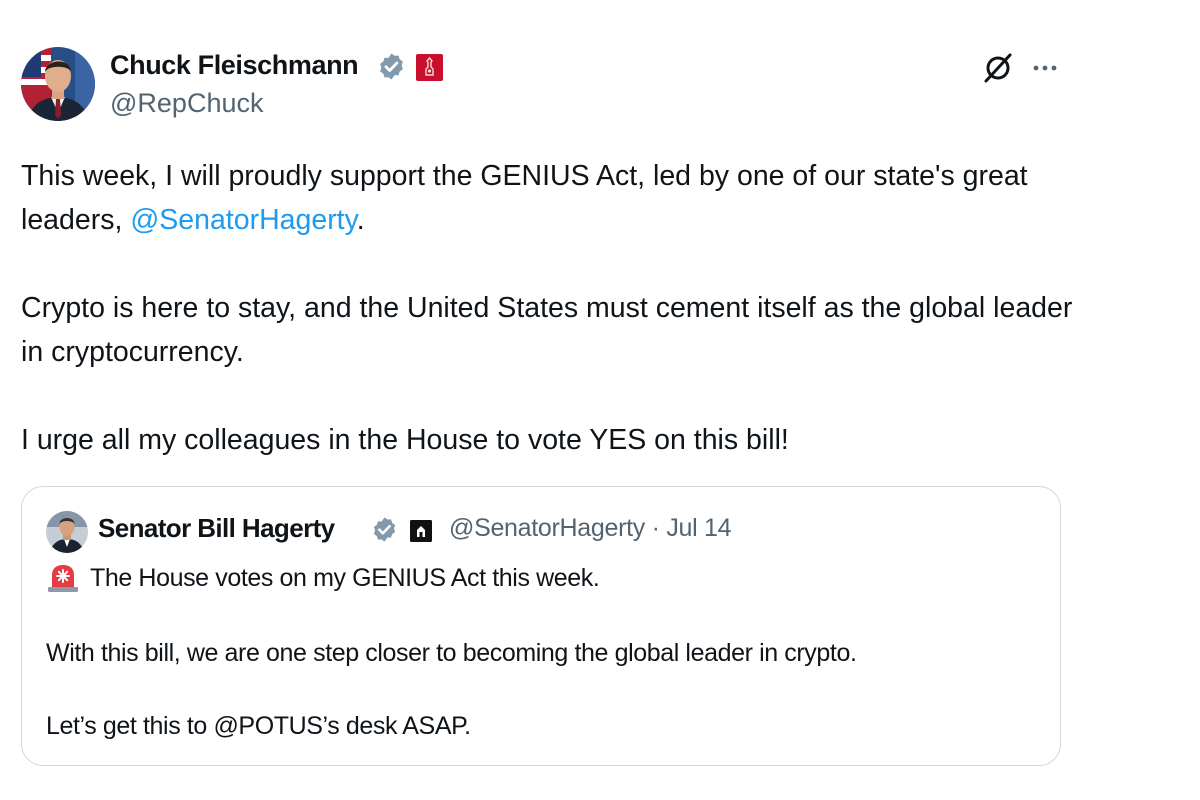 Image resolution: width=1200 pixels, height=800 pixels. I want to click on verified-badge-icon, so click(391, 66).